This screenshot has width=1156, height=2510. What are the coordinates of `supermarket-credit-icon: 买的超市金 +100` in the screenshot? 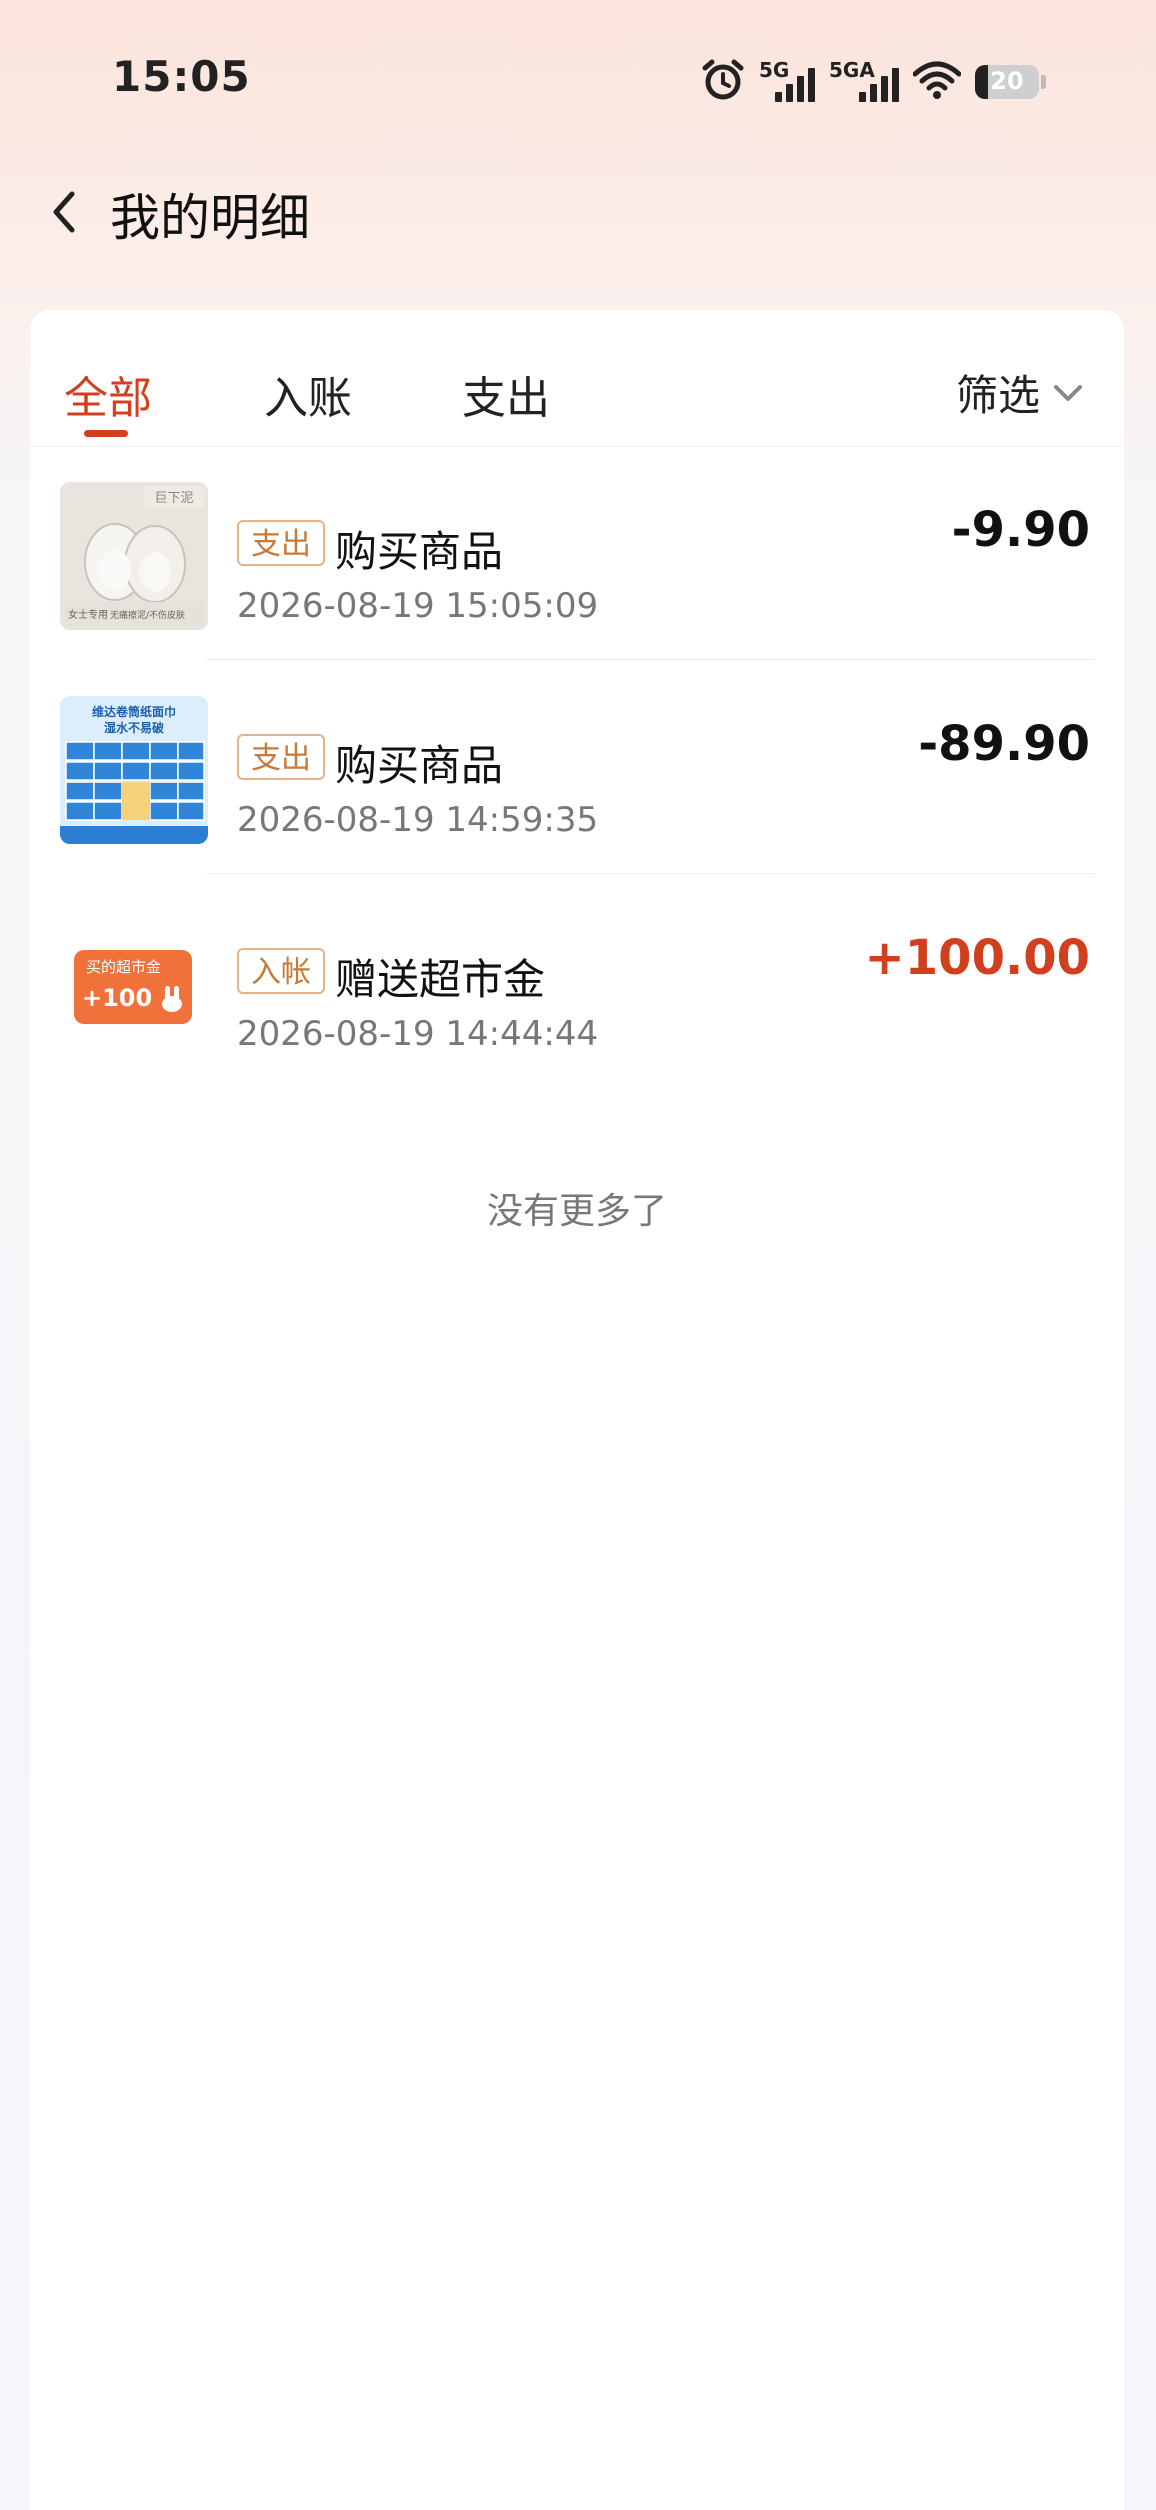 It's located at (134, 984).